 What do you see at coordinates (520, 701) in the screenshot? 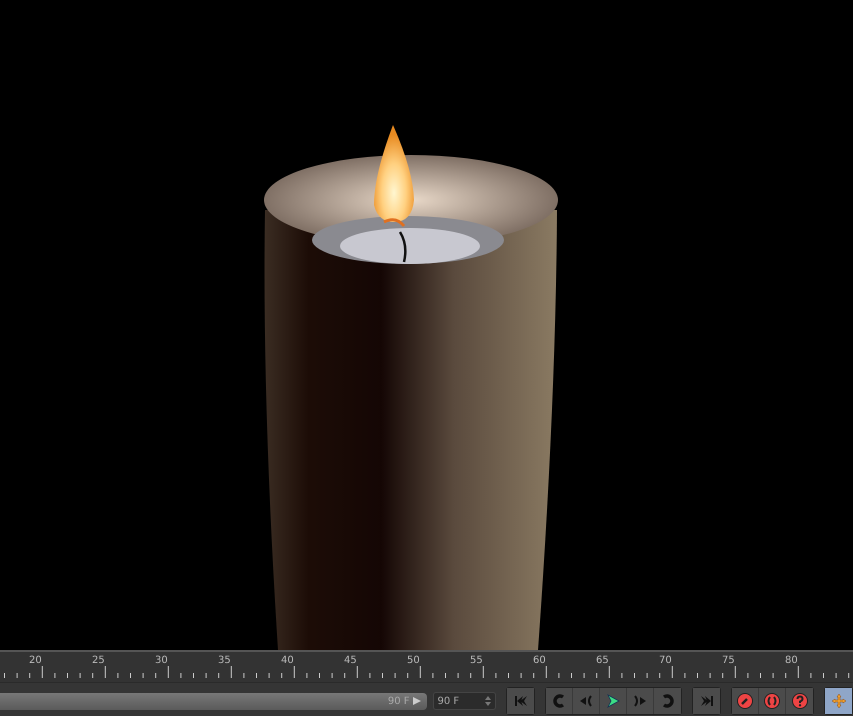
I see `skip-start-icon` at bounding box center [520, 701].